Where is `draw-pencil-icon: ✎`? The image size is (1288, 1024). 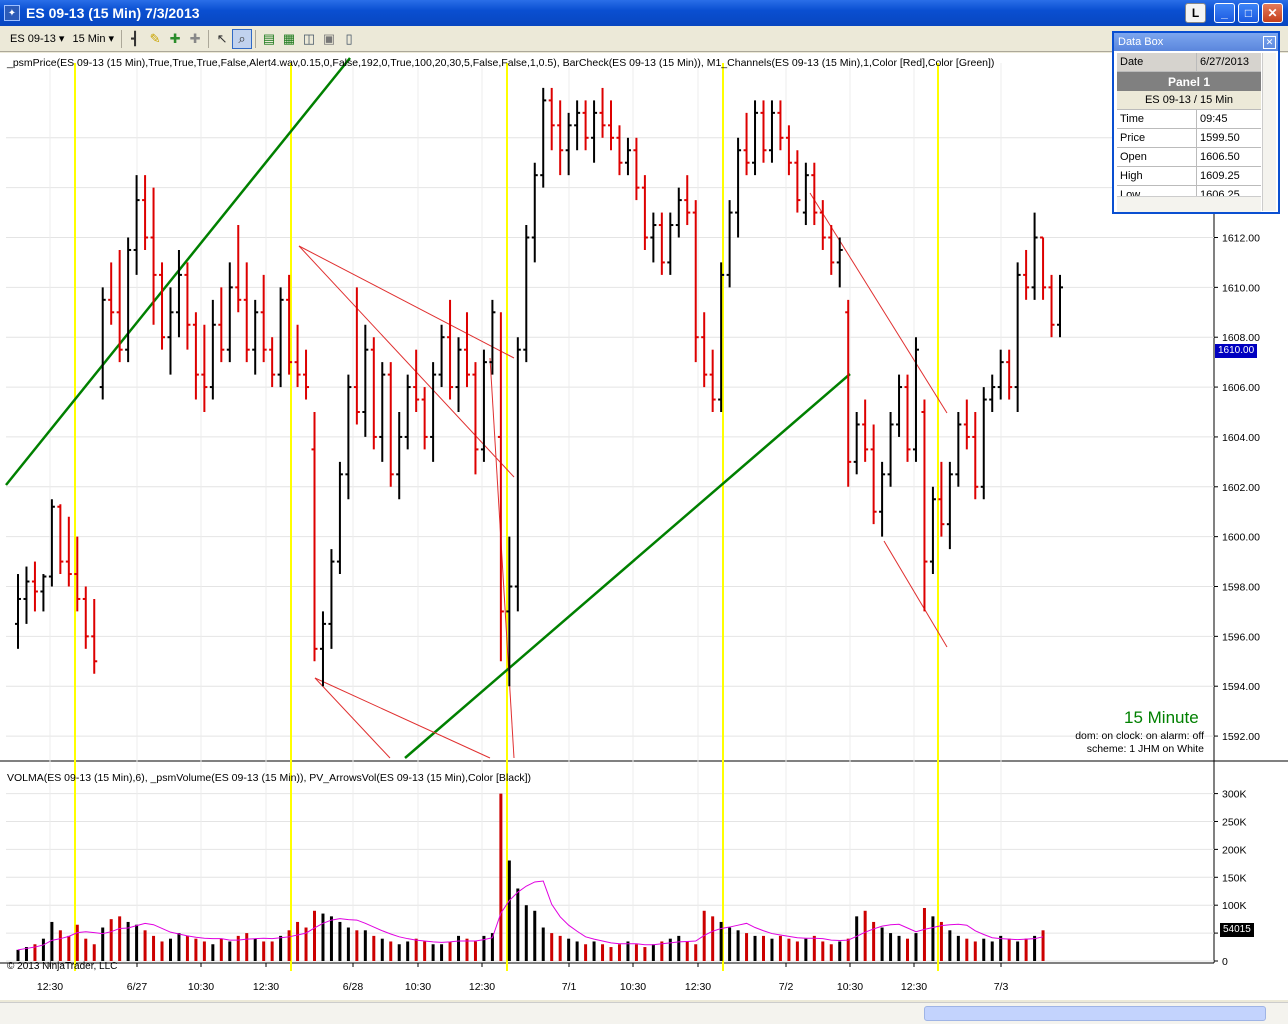
draw-pencil-icon: ✎ is located at coordinates (155, 39).